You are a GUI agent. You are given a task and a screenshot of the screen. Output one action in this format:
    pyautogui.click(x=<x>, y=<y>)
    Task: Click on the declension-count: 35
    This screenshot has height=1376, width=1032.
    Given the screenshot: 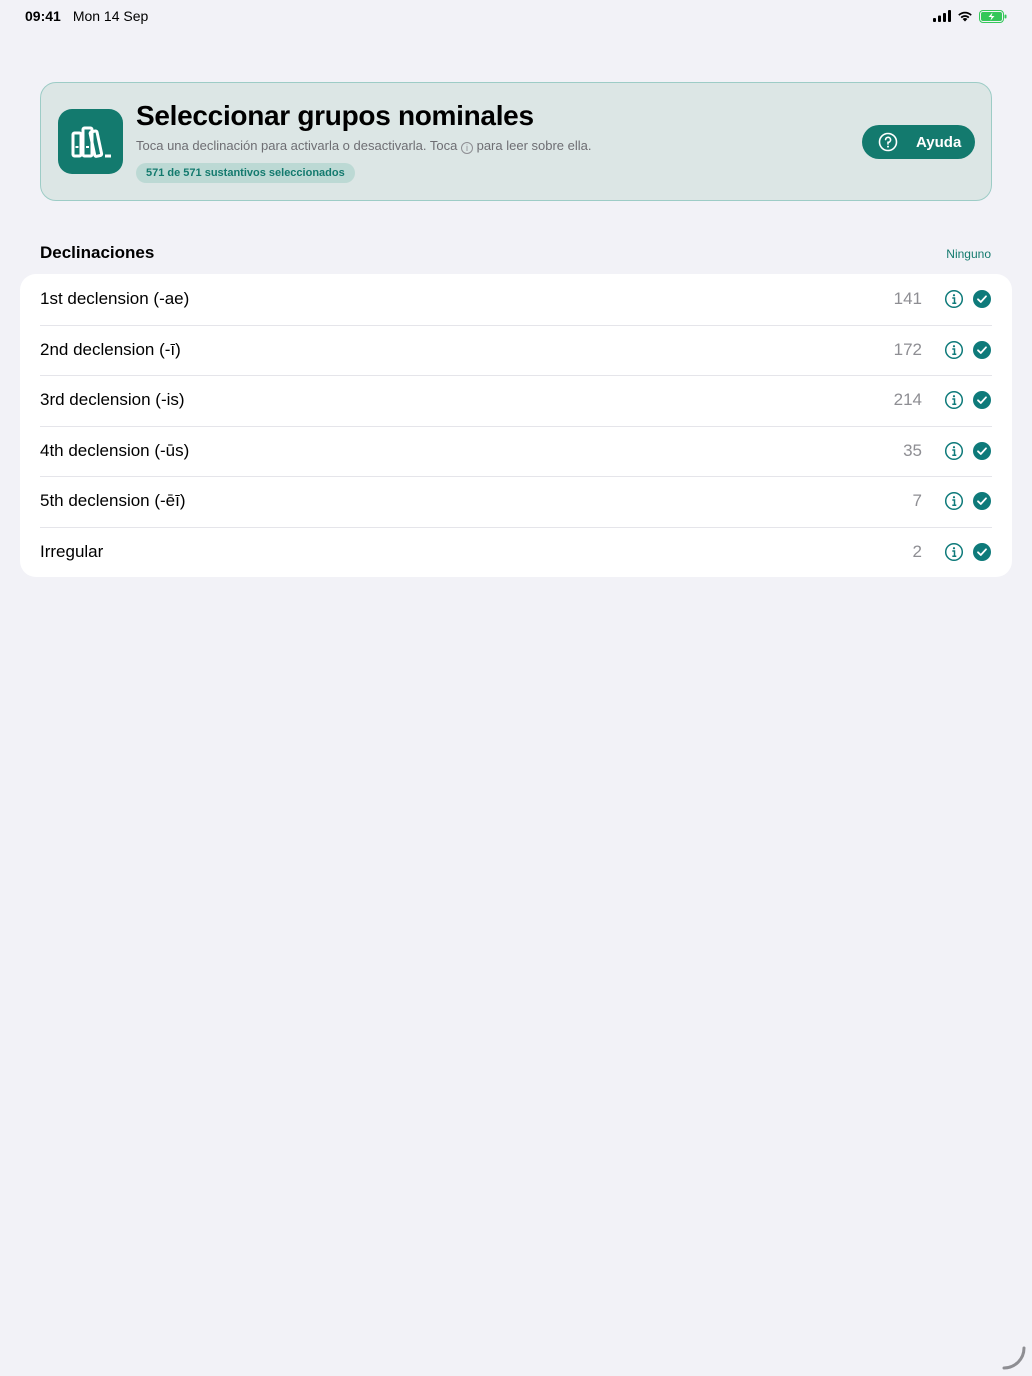 What is the action you would take?
    pyautogui.click(x=912, y=450)
    